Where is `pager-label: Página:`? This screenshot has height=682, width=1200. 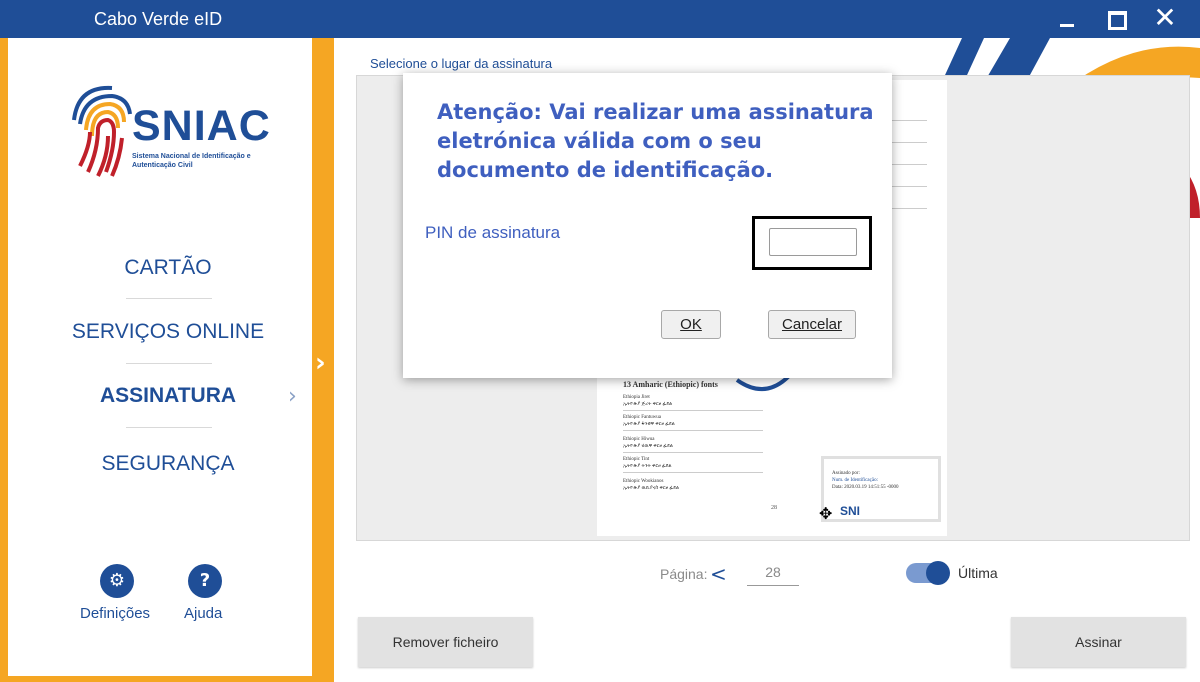 pager-label: Página: is located at coordinates (684, 574).